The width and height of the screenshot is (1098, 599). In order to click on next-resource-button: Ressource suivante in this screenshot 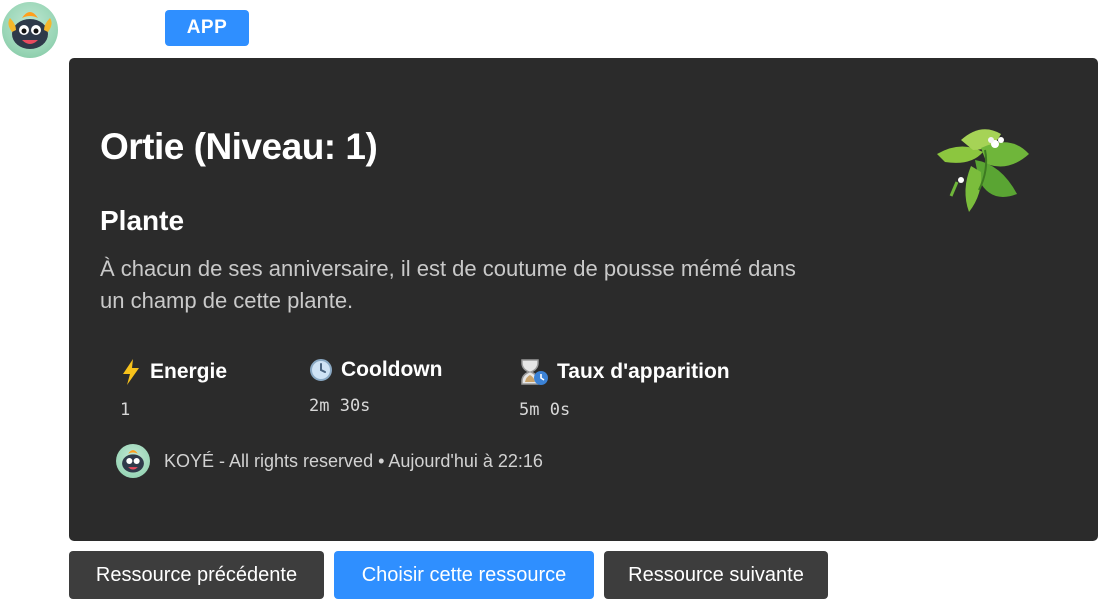, I will do `click(716, 575)`.